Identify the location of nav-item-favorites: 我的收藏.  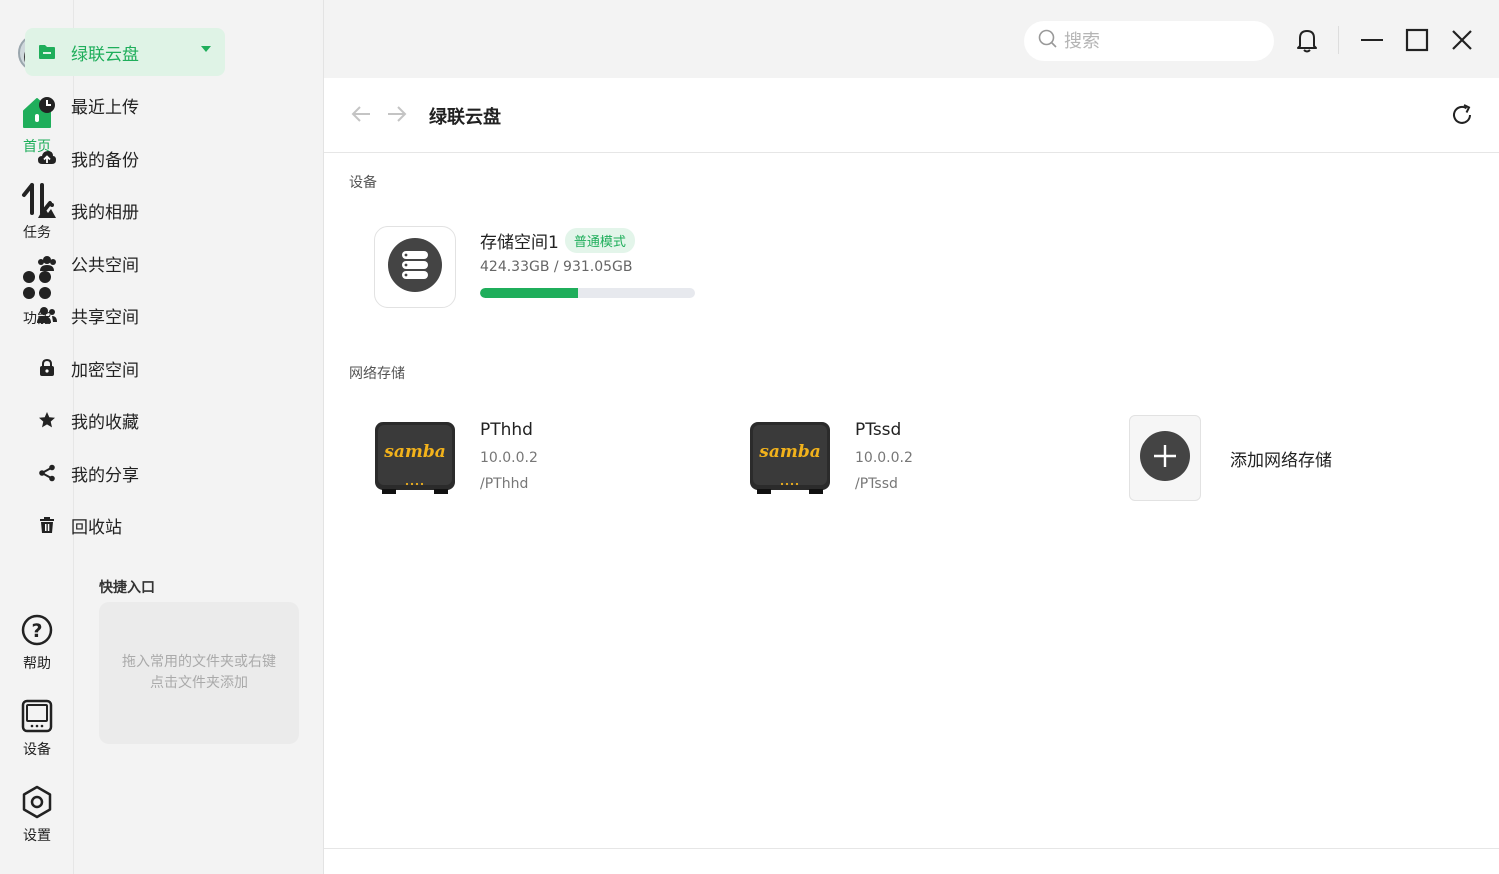
(125, 420).